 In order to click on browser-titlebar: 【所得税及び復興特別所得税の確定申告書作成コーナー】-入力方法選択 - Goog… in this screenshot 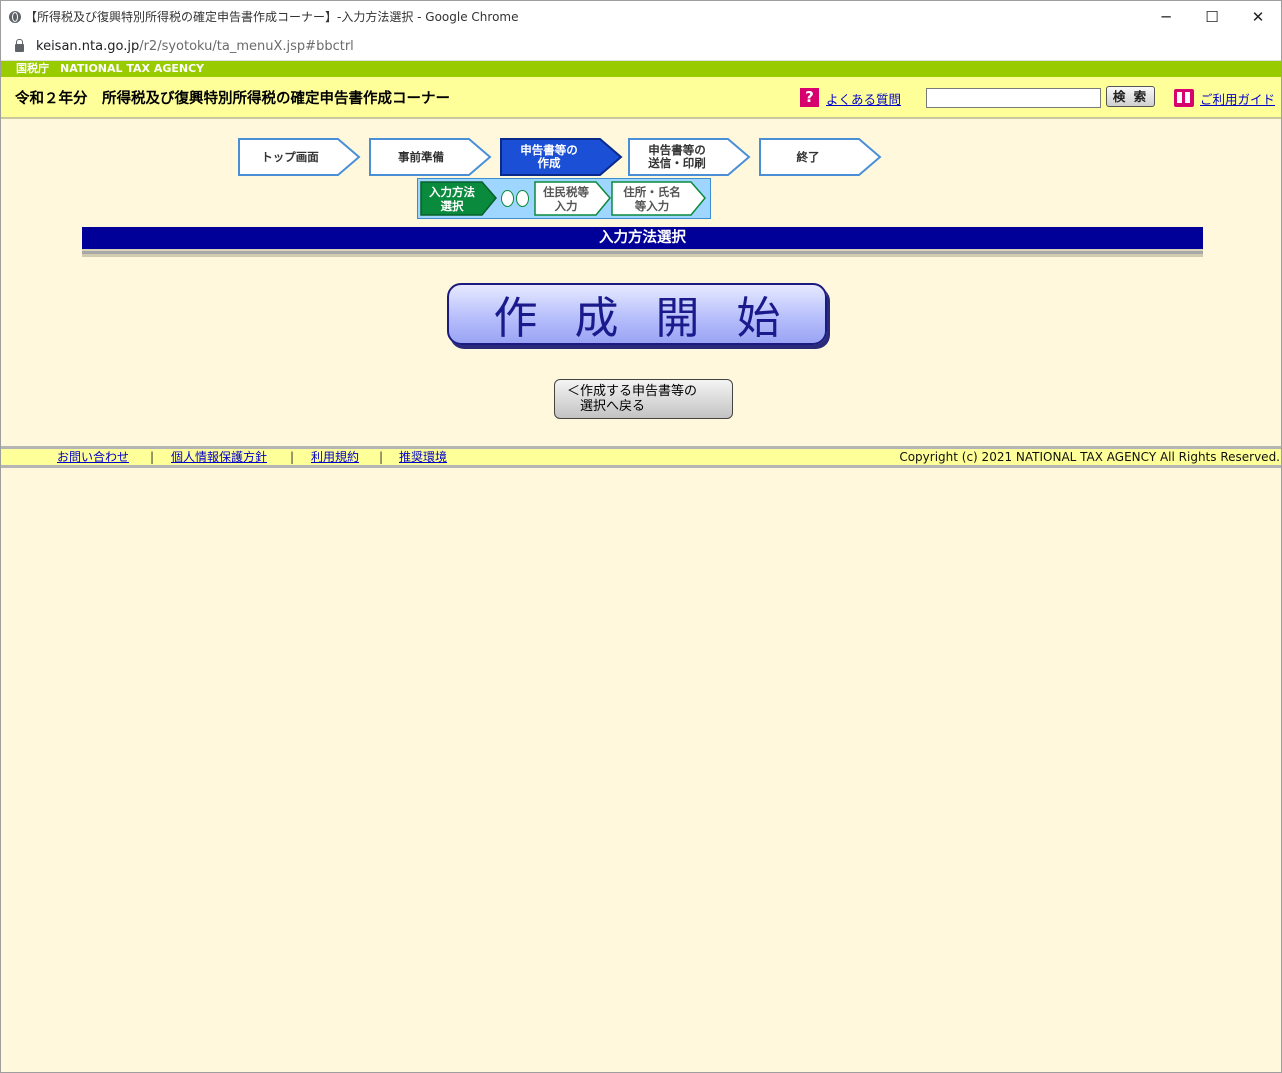, I will do `click(641, 16)`.